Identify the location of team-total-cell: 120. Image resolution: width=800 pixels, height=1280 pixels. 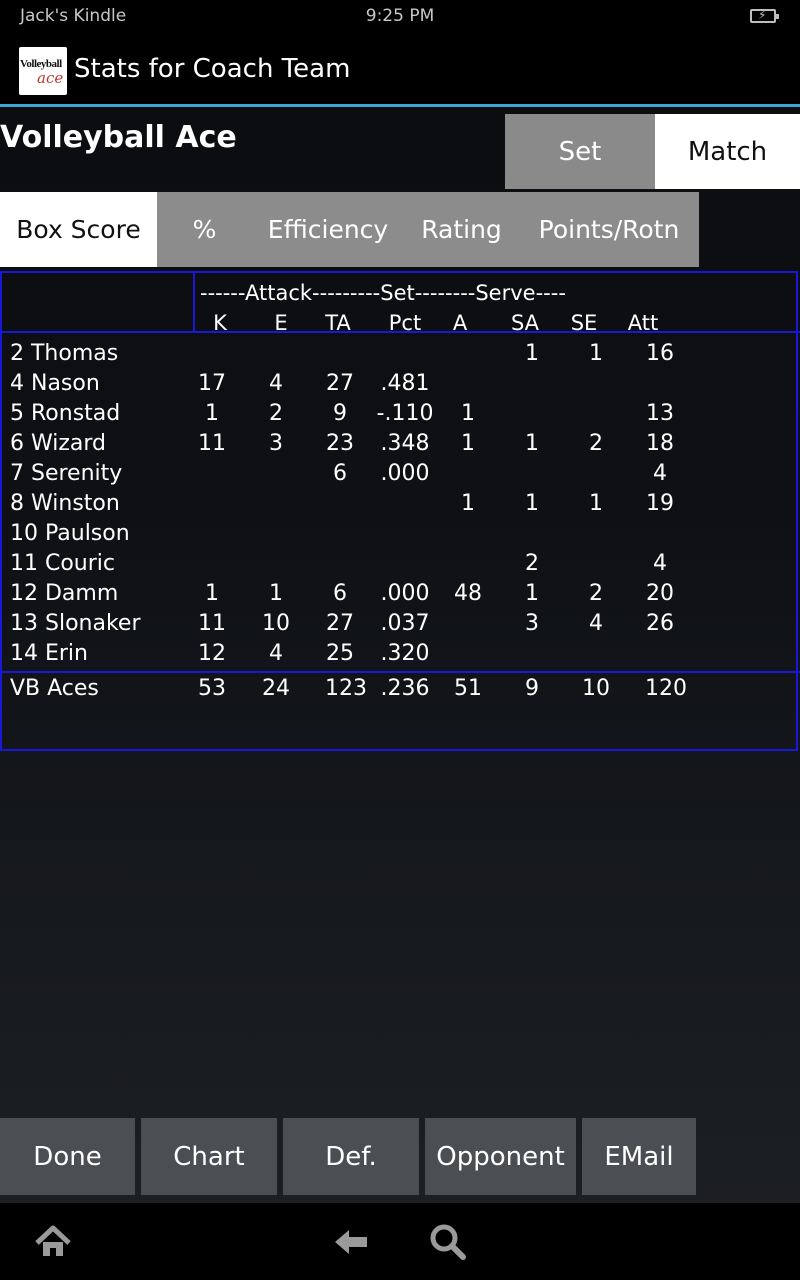
(666, 688).